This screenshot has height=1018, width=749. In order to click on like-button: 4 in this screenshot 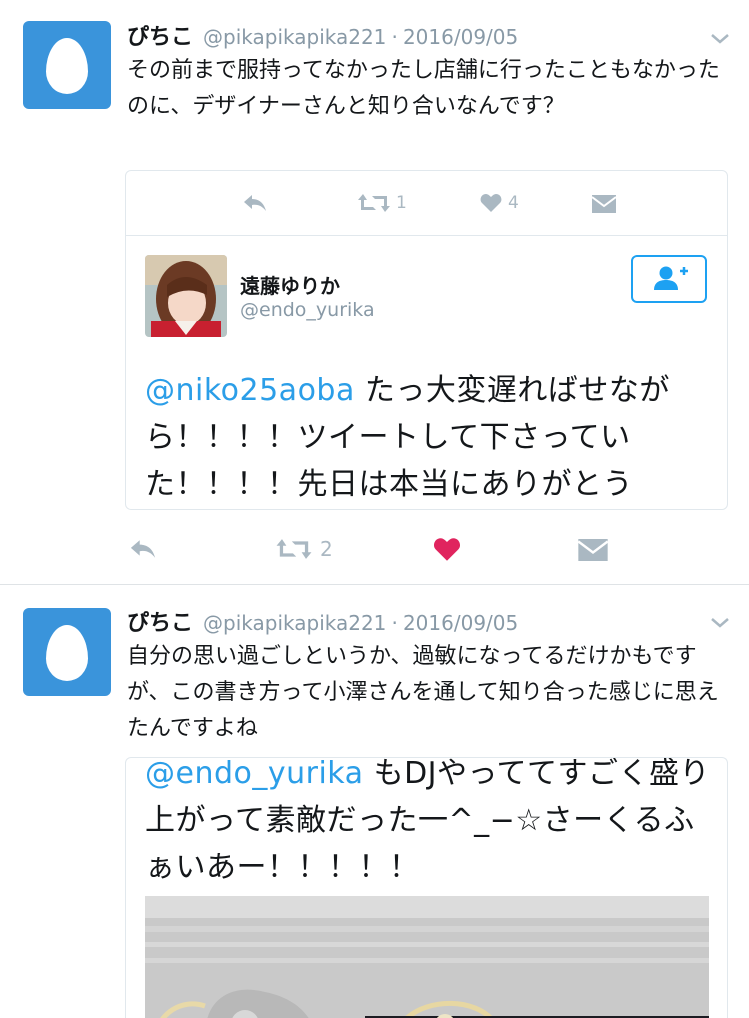, I will do `click(499, 203)`.